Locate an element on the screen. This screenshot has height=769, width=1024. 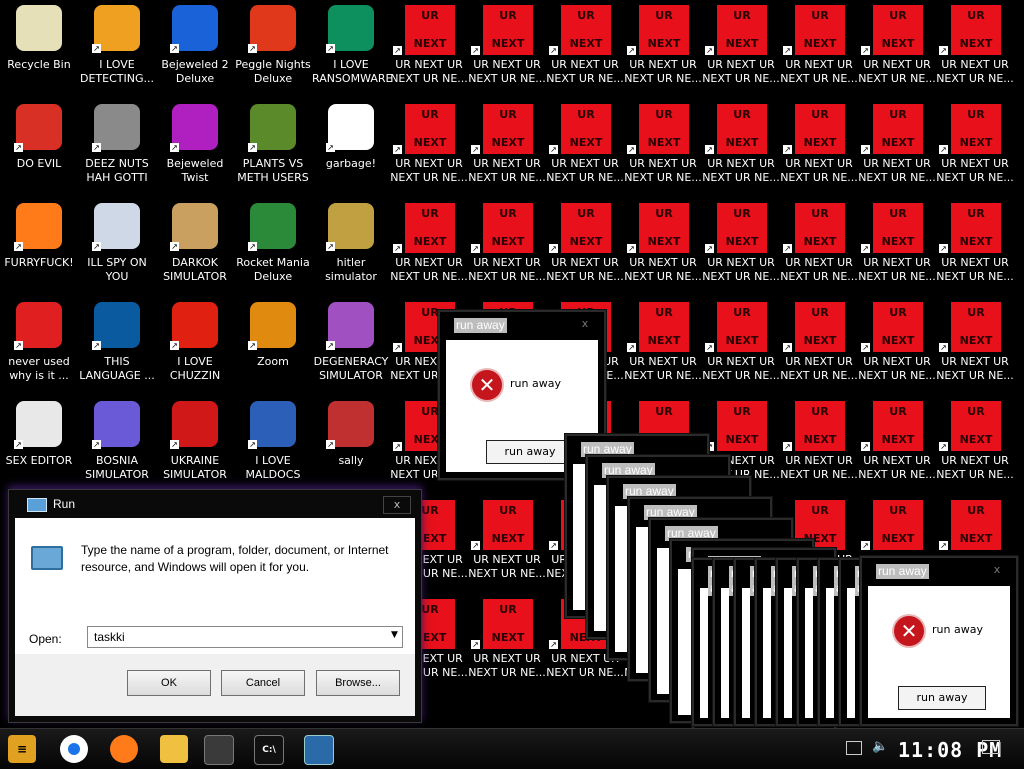
ok-button: OK is located at coordinates (169, 683).